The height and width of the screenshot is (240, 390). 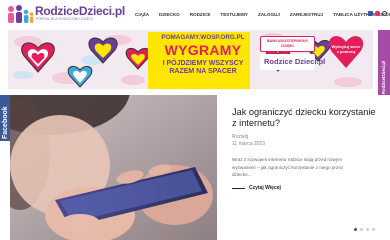 What do you see at coordinates (203, 50) in the screenshot?
I see `banner-headline: WYGRAMY` at bounding box center [203, 50].